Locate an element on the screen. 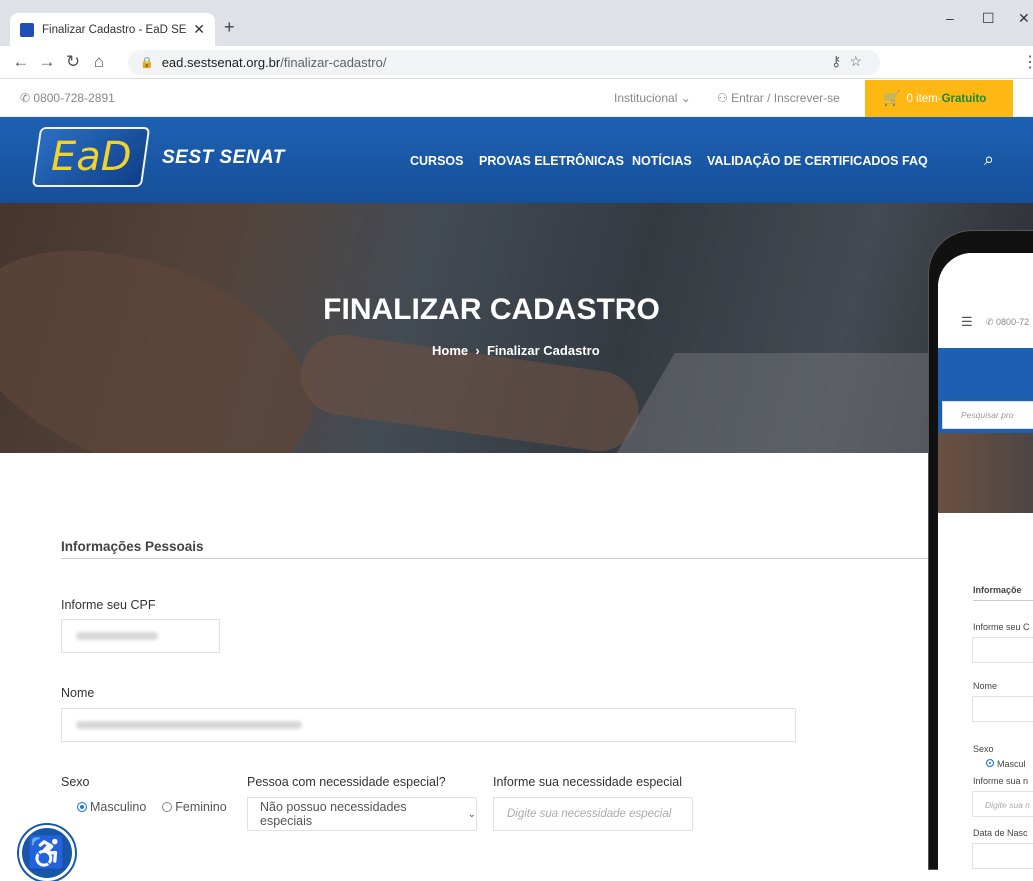 The image size is (1033, 881). radio-feminino-label: Feminino is located at coordinates (200, 807).